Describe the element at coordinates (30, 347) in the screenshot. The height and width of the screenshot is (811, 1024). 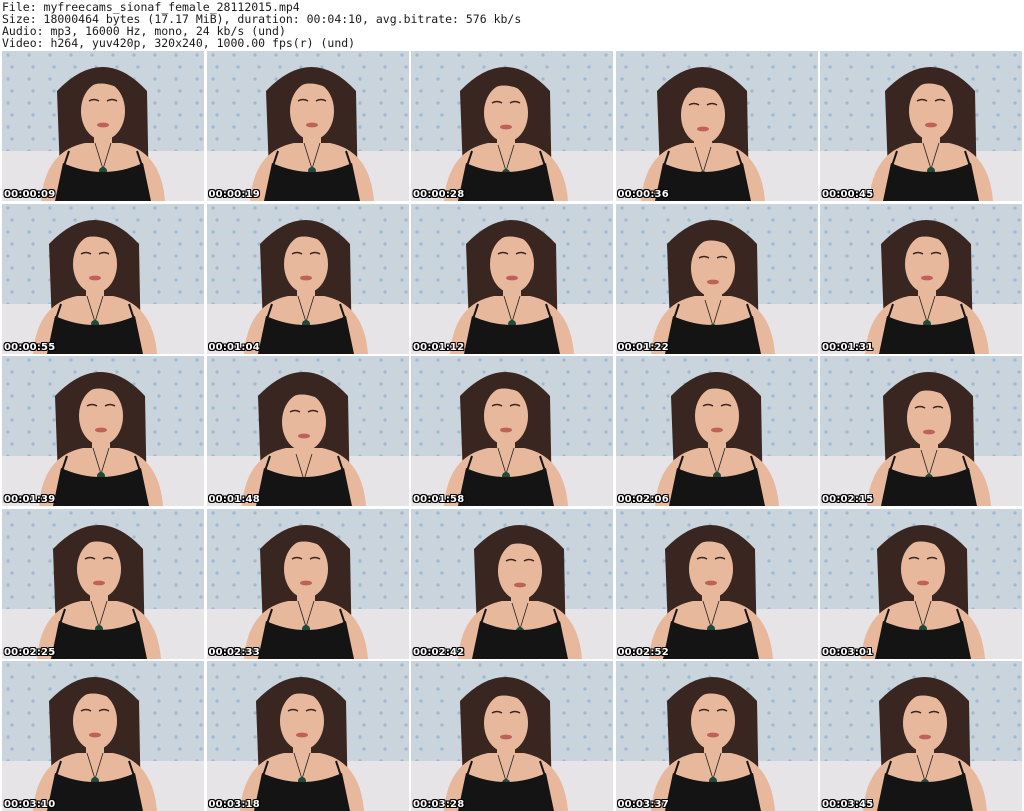
I see `frame-timestamp: 00:00:55` at that location.